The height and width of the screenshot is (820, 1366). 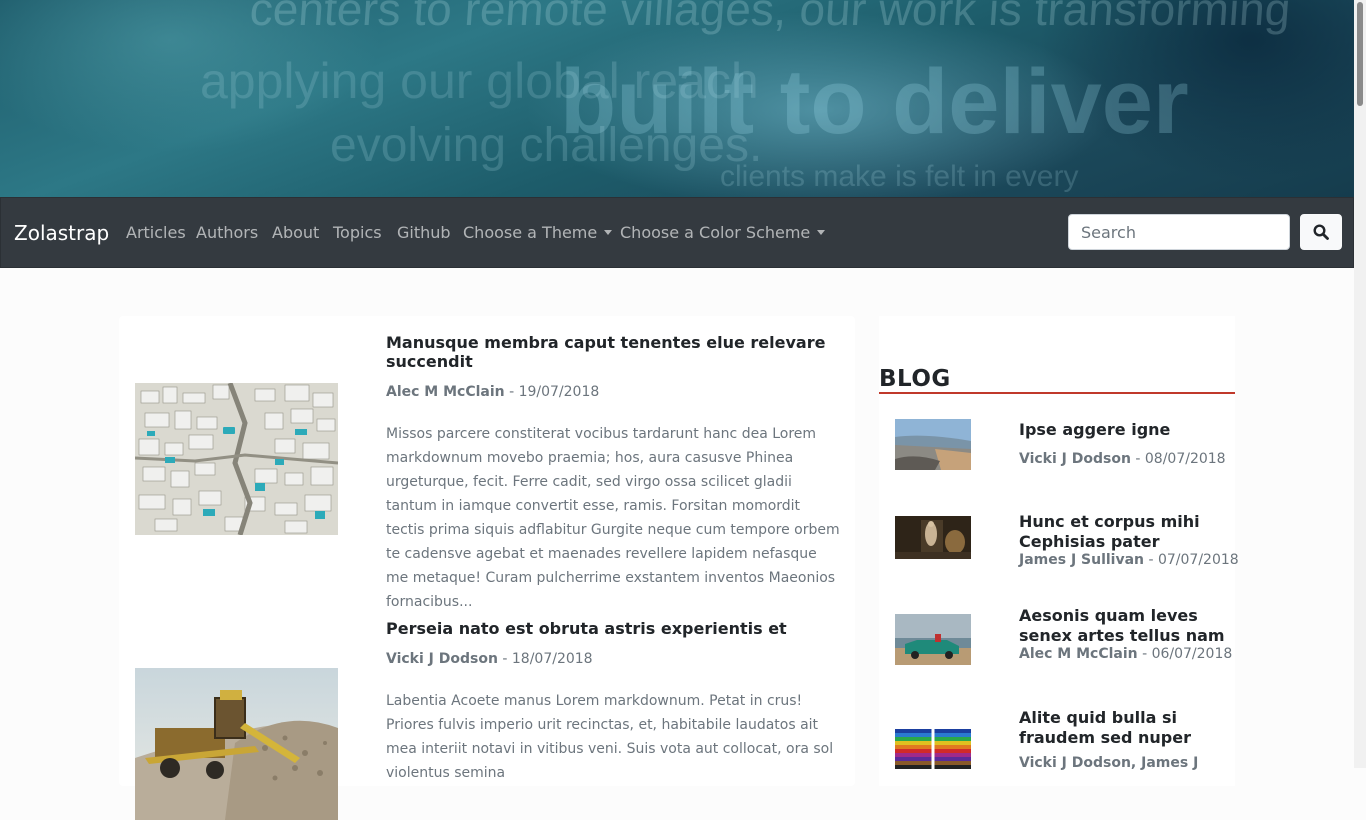 I want to click on nav-topics: Topics, so click(x=357, y=232).